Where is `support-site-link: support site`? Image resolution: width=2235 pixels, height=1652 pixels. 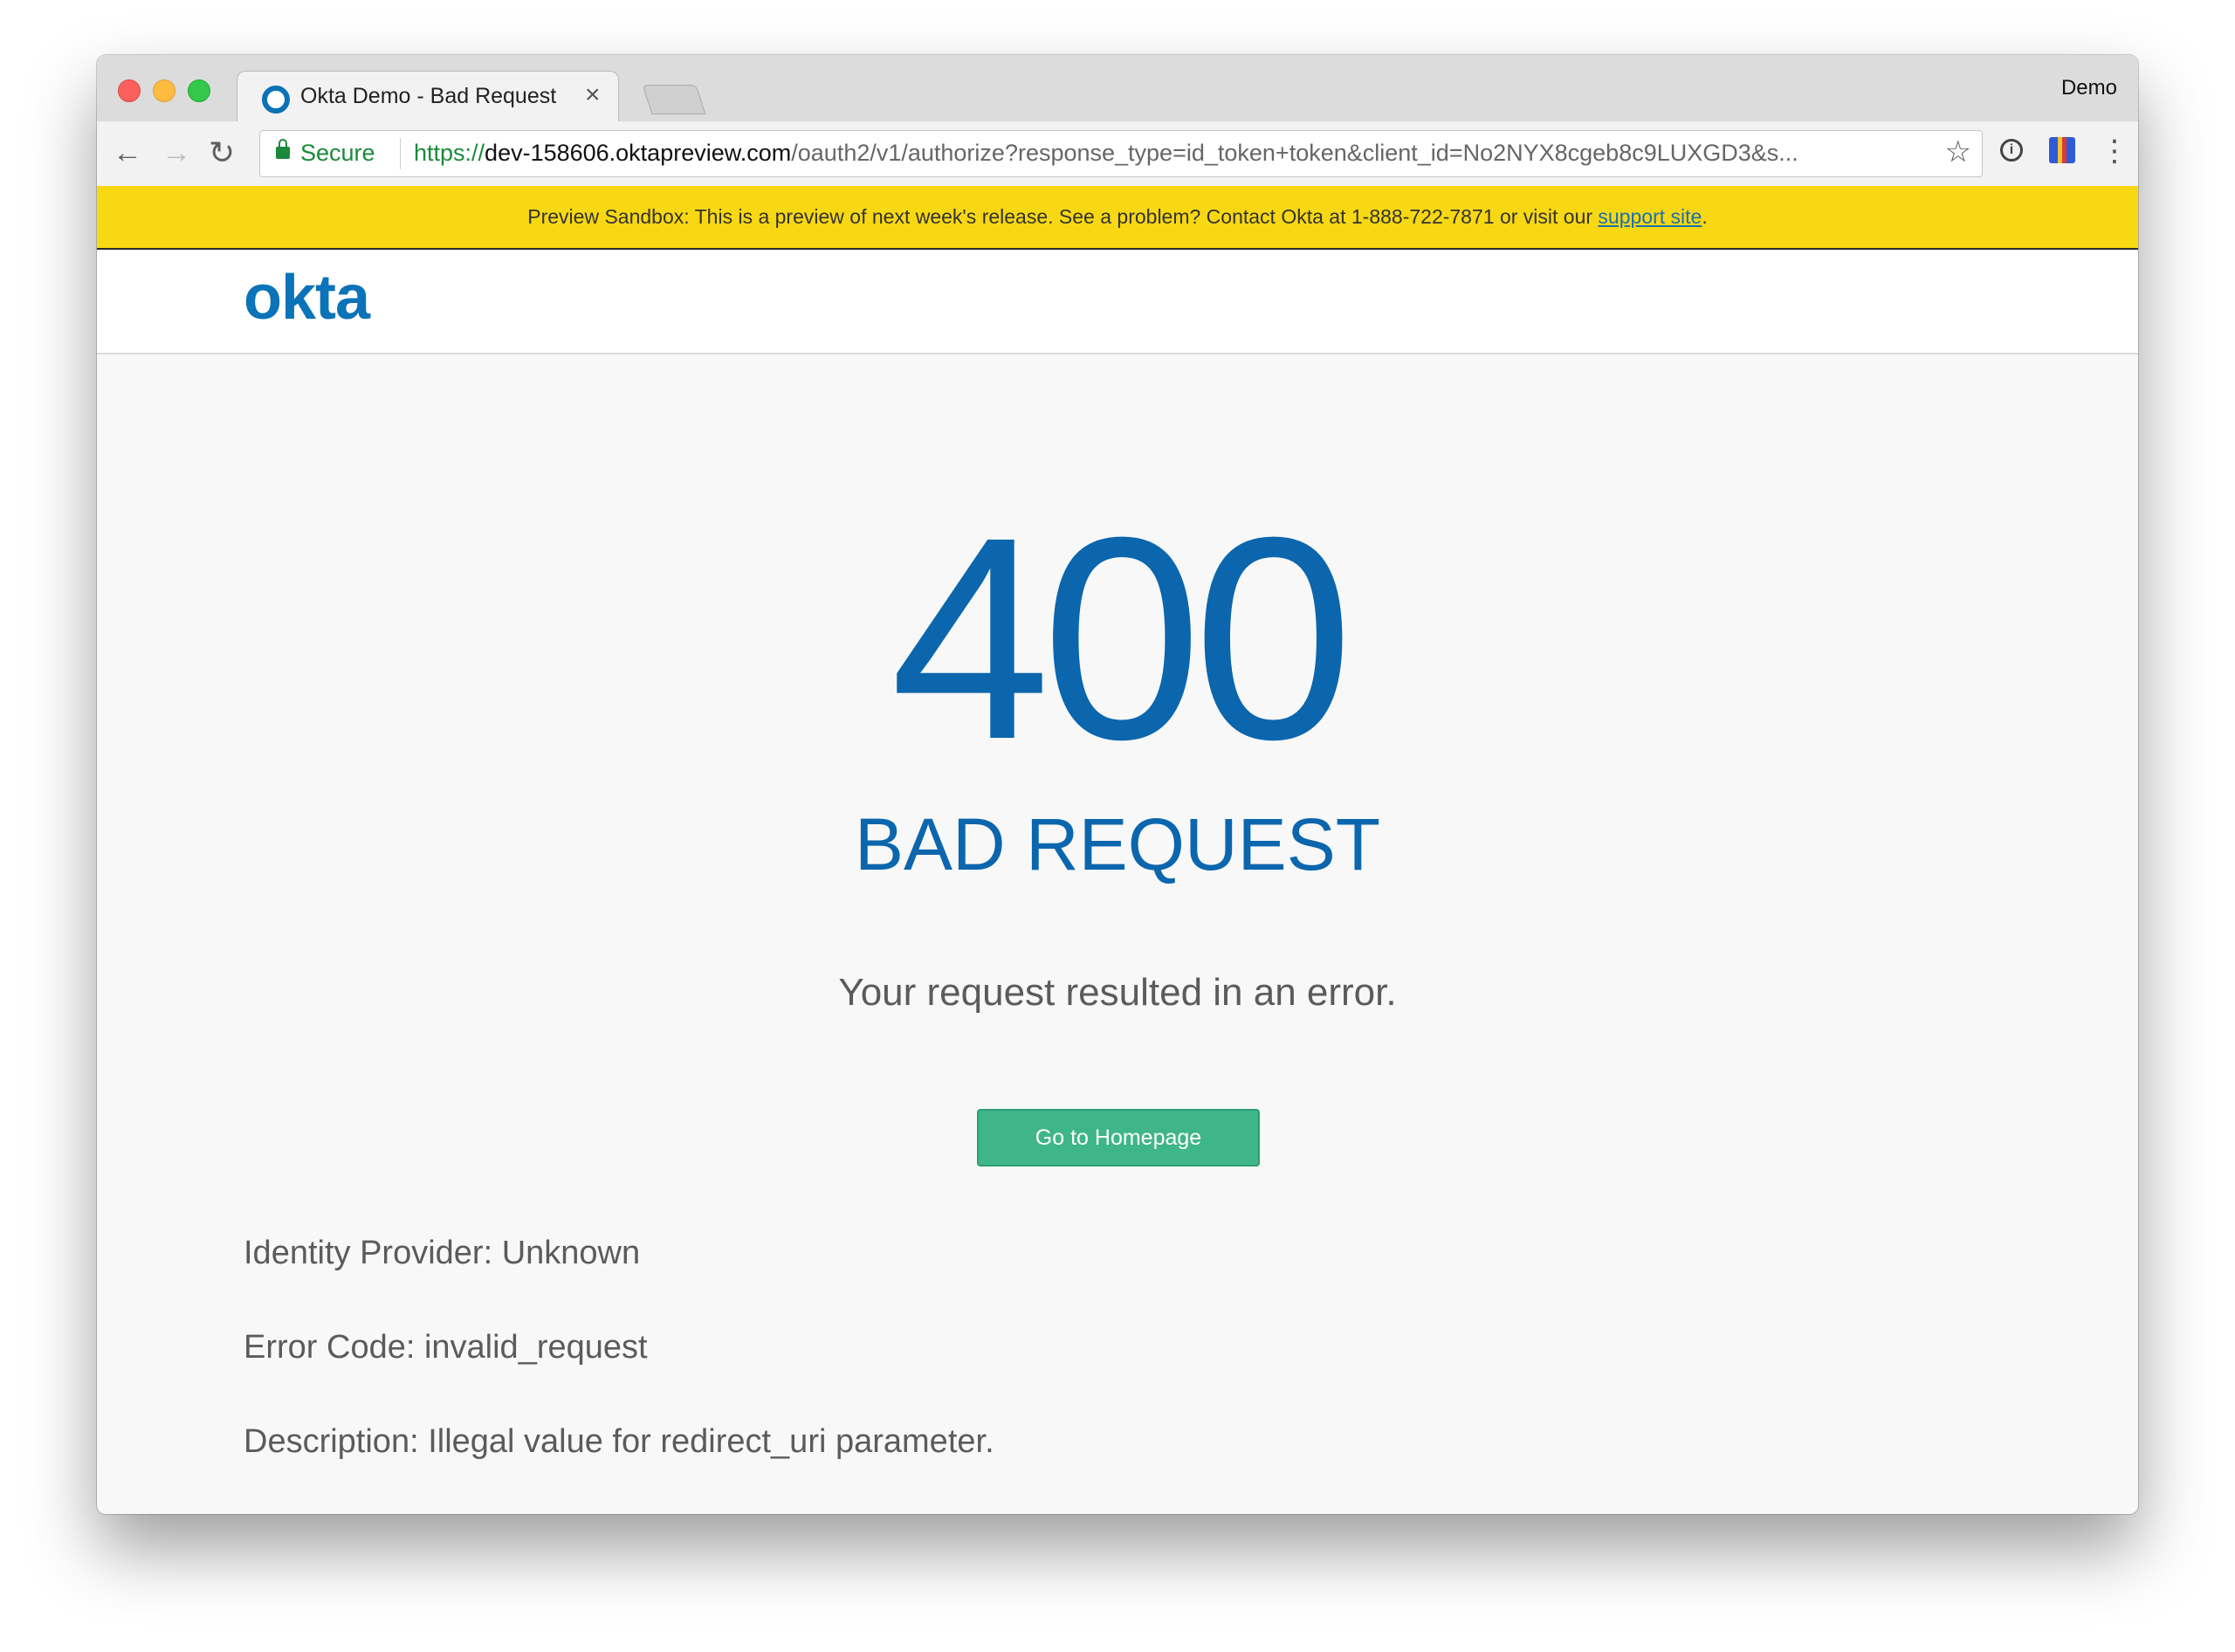
support-site-link: support site is located at coordinates (1650, 216).